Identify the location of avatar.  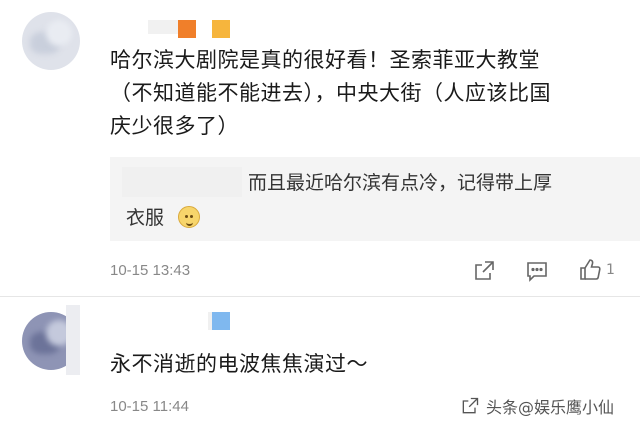
(51, 41).